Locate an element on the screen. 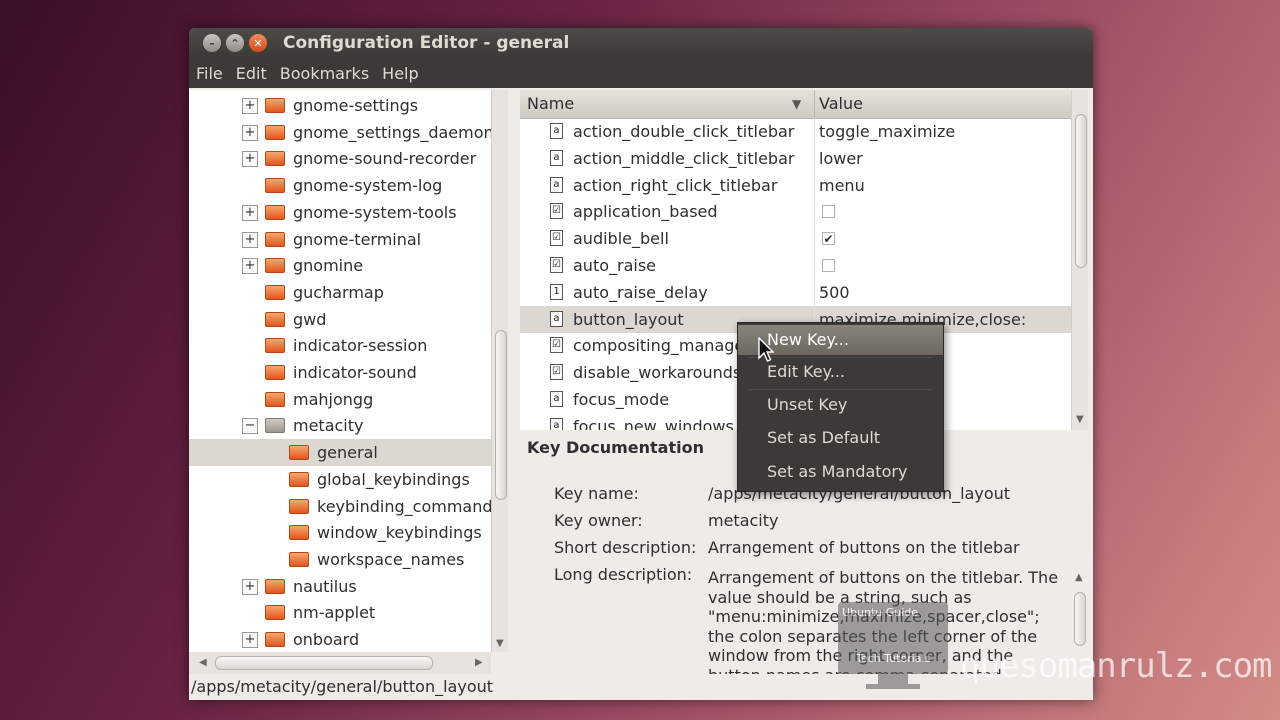 The width and height of the screenshot is (1280, 720). key-type-icon: a is located at coordinates (556, 423).